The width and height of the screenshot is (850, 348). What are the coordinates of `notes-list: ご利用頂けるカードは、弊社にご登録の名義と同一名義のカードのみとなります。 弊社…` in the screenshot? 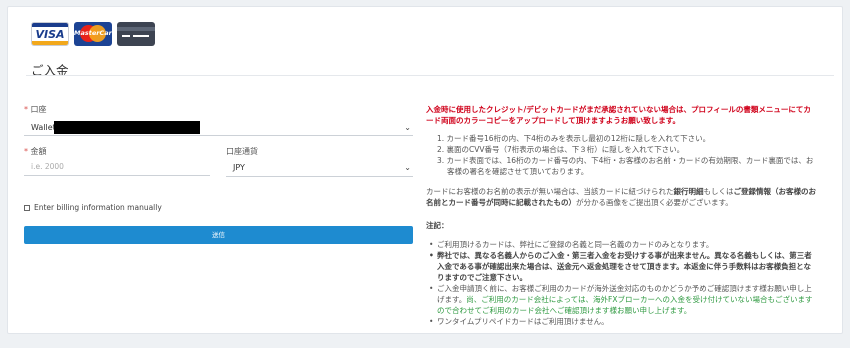 It's located at (622, 283).